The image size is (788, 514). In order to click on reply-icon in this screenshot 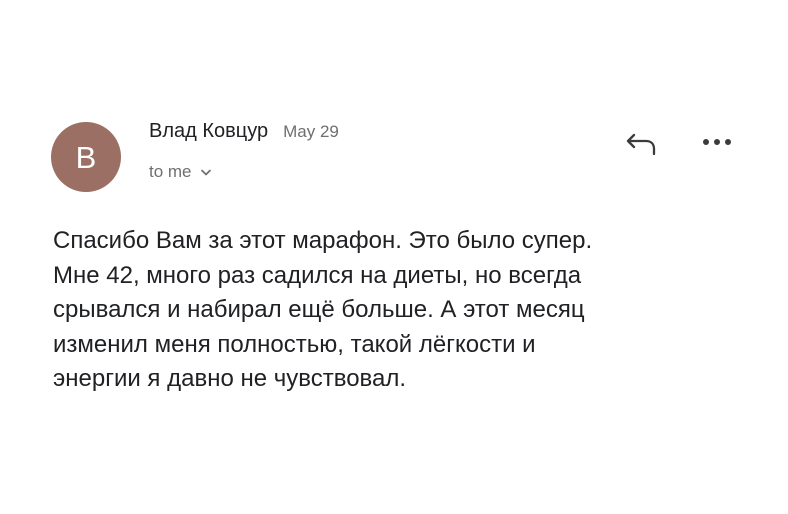, I will do `click(641, 144)`.